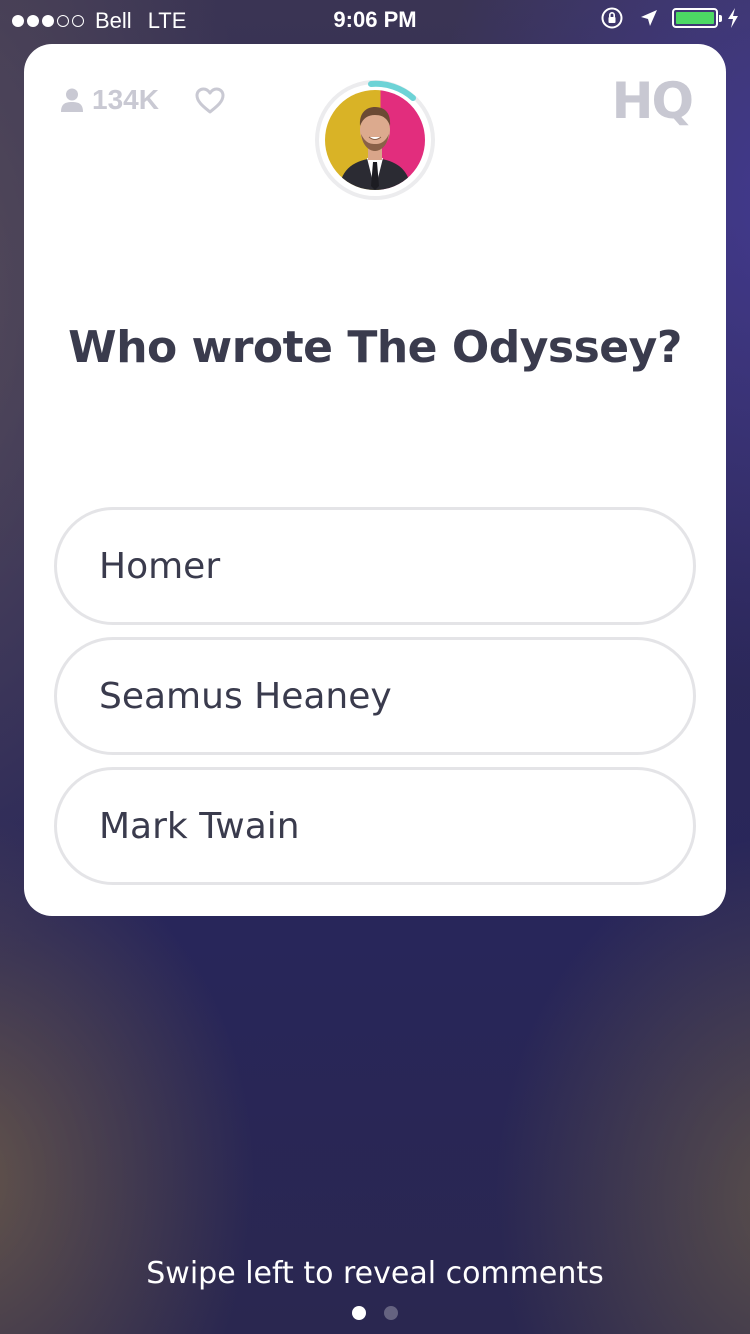  What do you see at coordinates (125, 99) in the screenshot?
I see `viewer-count-value: 134K` at bounding box center [125, 99].